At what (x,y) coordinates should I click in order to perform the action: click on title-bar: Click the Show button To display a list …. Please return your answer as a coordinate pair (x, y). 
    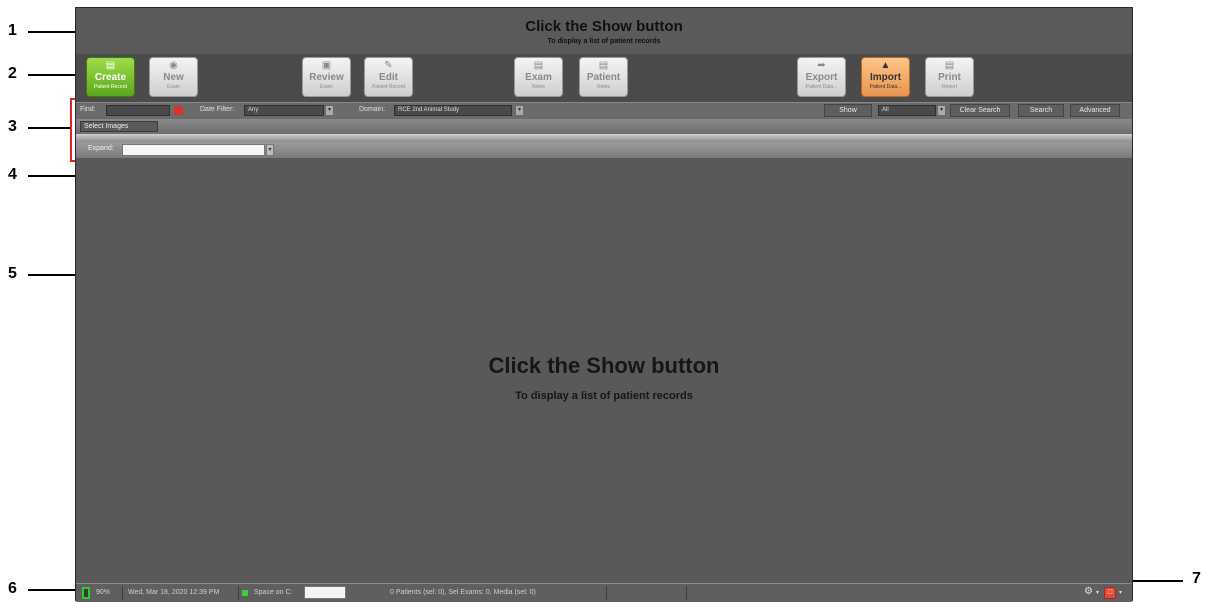
    Looking at the image, I should click on (604, 31).